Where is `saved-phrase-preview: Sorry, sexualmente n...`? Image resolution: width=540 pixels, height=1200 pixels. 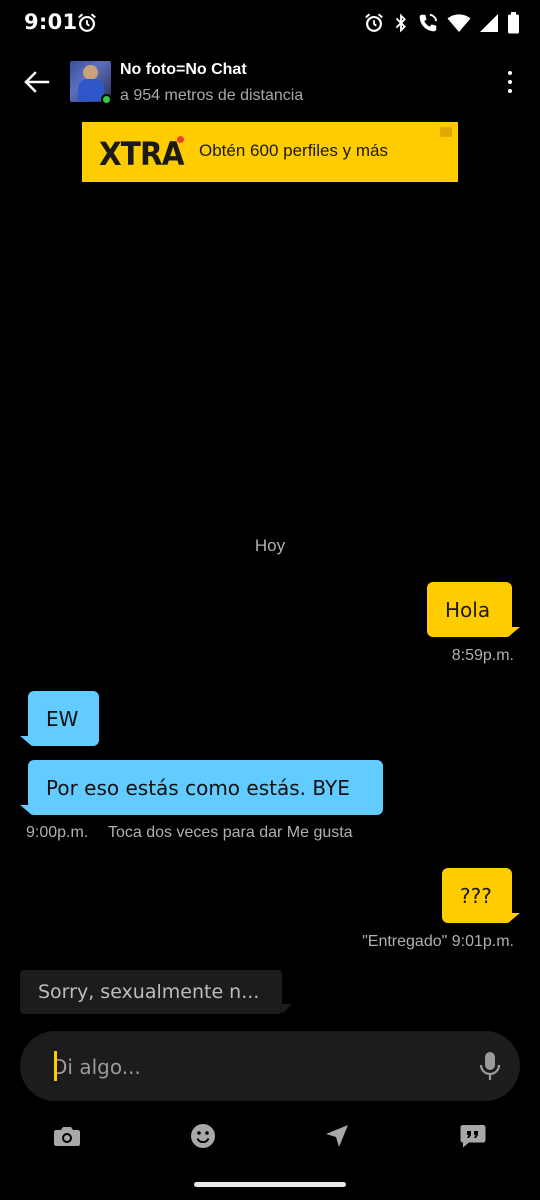 saved-phrase-preview: Sorry, sexualmente n... is located at coordinates (151, 992).